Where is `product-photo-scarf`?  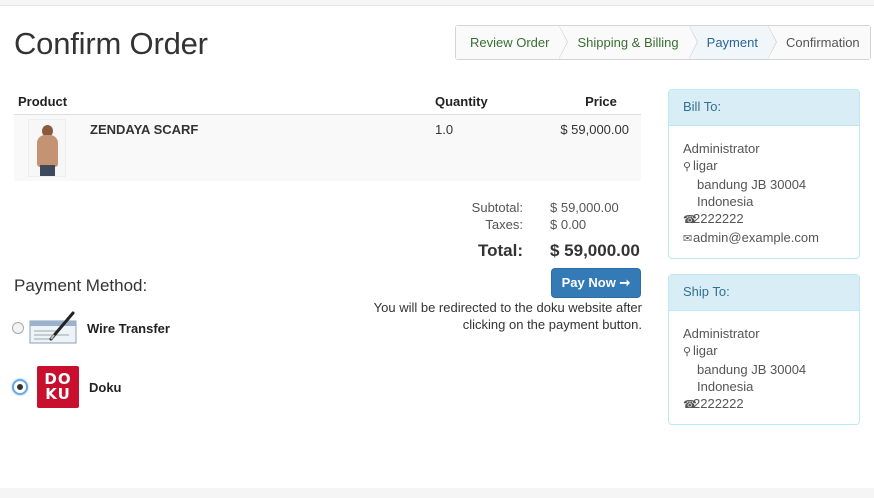
product-photo-scarf is located at coordinates (47, 150).